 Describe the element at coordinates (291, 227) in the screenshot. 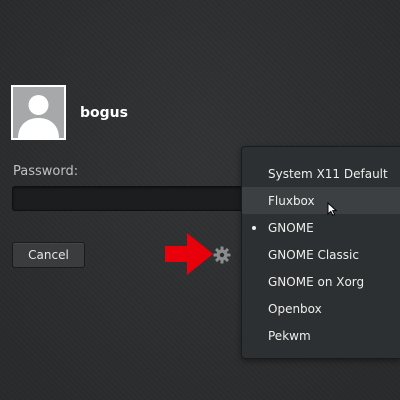

I see `session-item-label: GNOME` at that location.